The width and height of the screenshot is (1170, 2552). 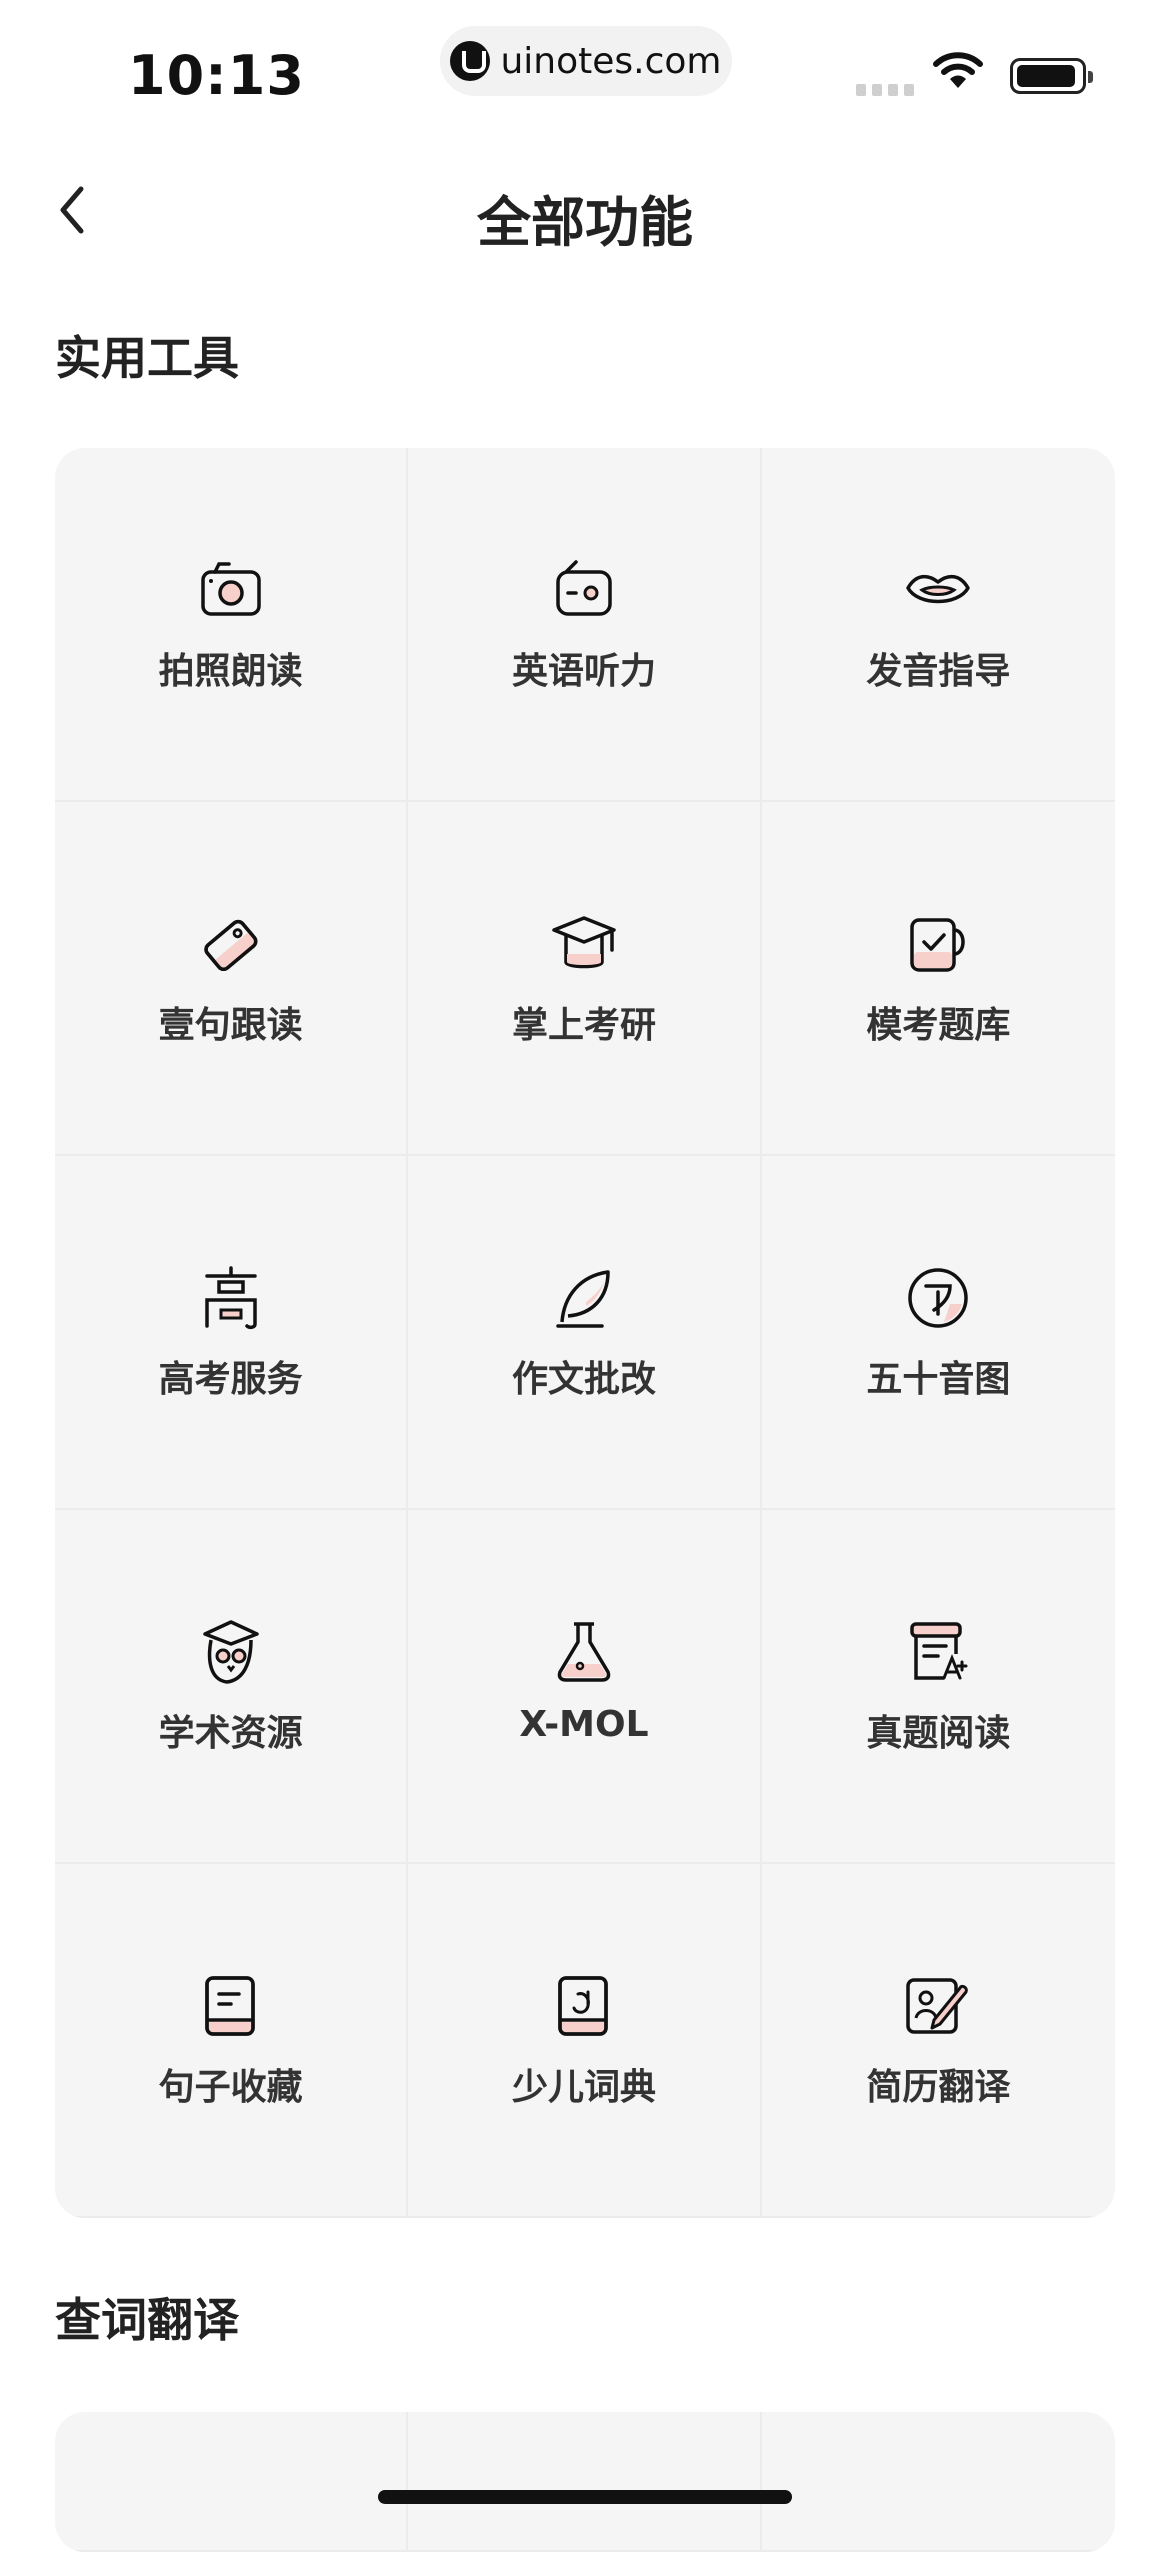 What do you see at coordinates (230, 1298) in the screenshot?
I see `gao-char-icon` at bounding box center [230, 1298].